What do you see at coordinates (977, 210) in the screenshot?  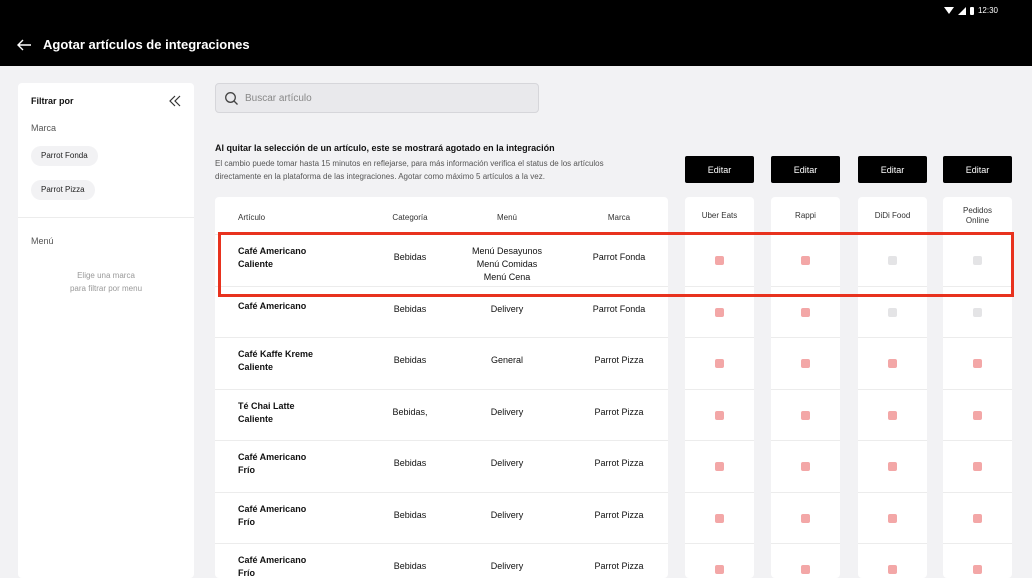 I see `integration-name: Pedidos` at bounding box center [977, 210].